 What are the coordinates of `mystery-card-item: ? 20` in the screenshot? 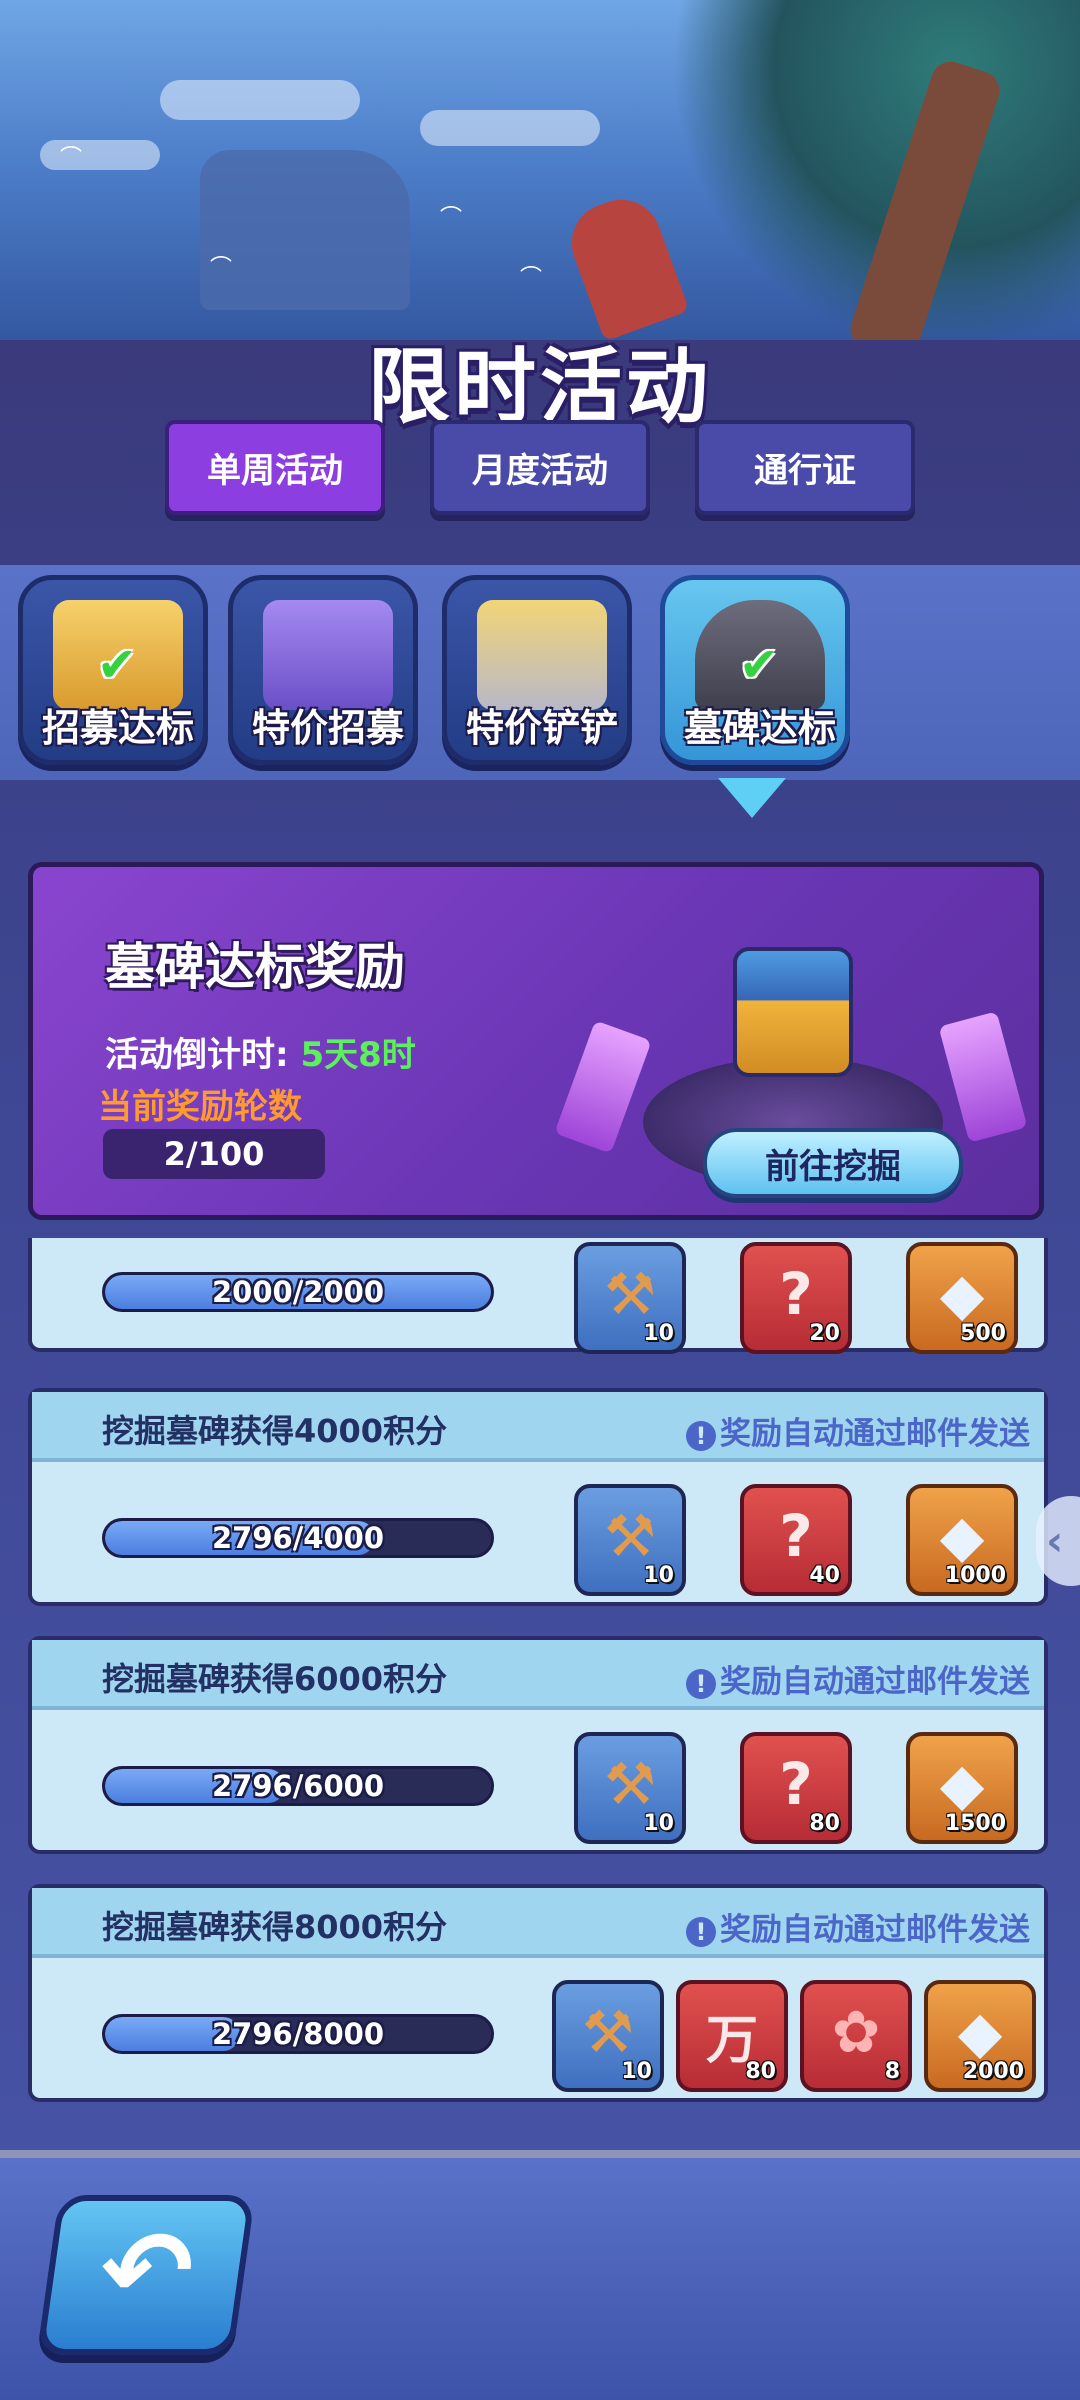 It's located at (796, 1298).